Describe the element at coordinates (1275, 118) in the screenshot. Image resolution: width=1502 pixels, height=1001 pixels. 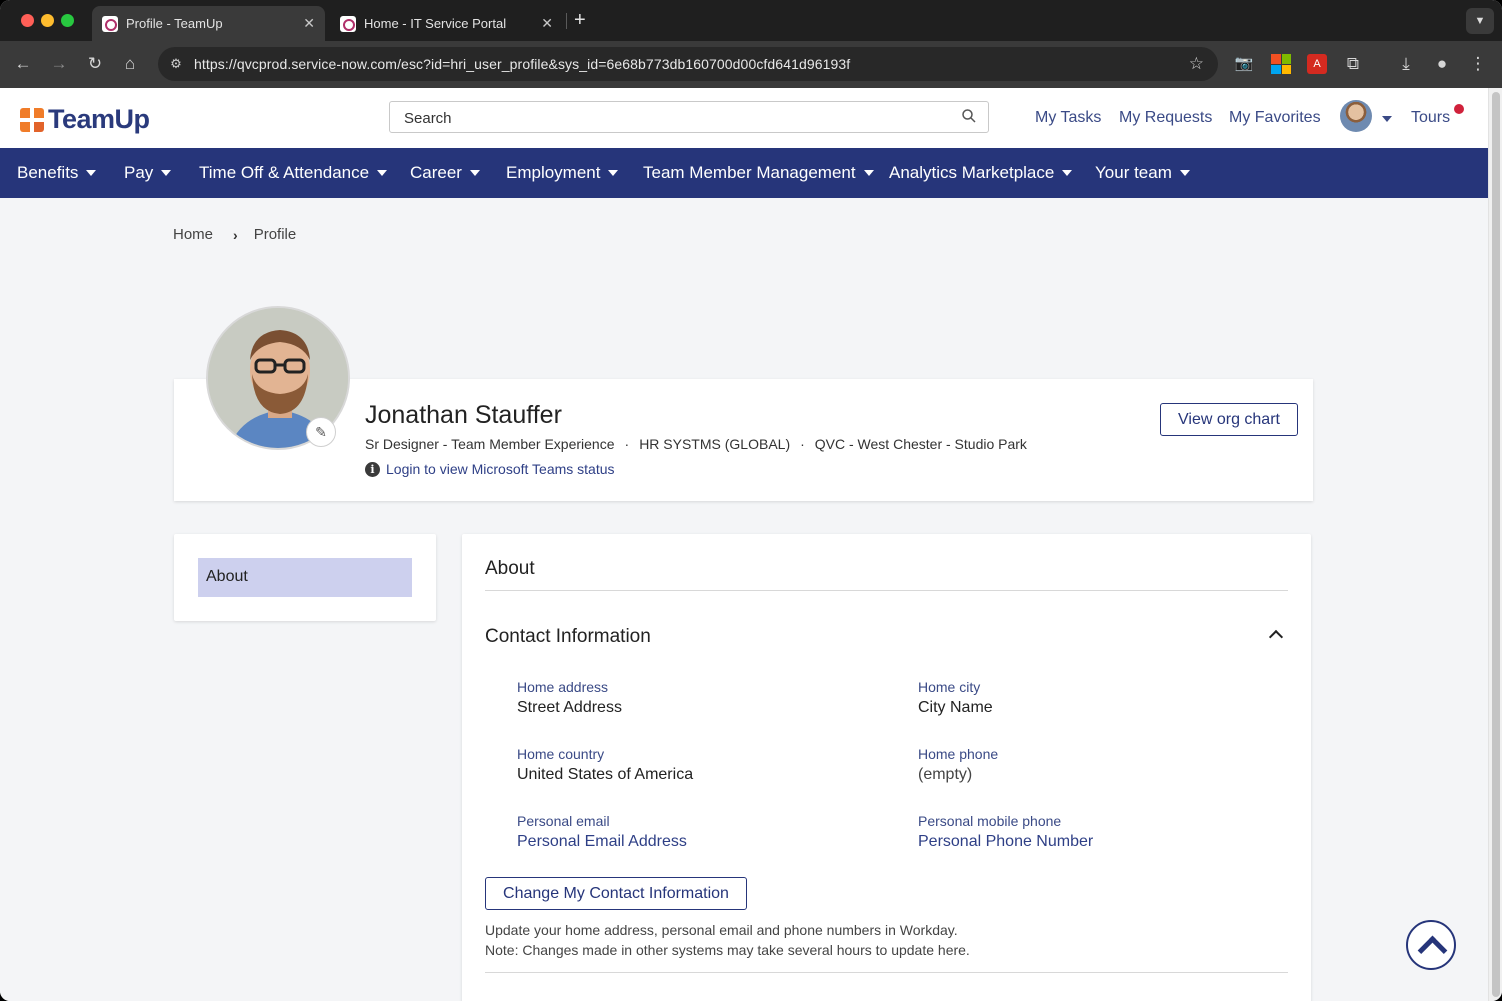
I see `my-favorites-link: My Favorites` at that location.